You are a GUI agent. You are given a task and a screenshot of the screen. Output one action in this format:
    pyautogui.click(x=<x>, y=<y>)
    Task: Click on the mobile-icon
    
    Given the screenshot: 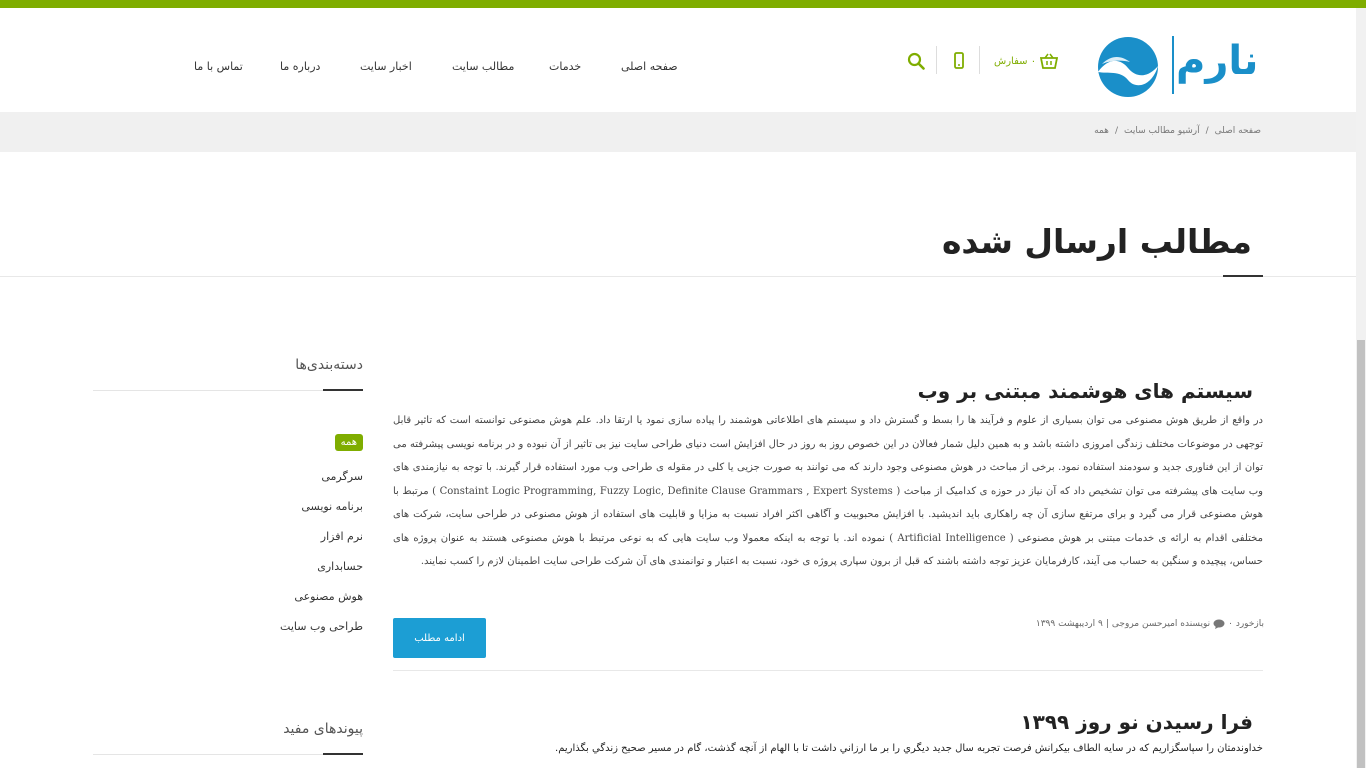 What is the action you would take?
    pyautogui.click(x=959, y=61)
    